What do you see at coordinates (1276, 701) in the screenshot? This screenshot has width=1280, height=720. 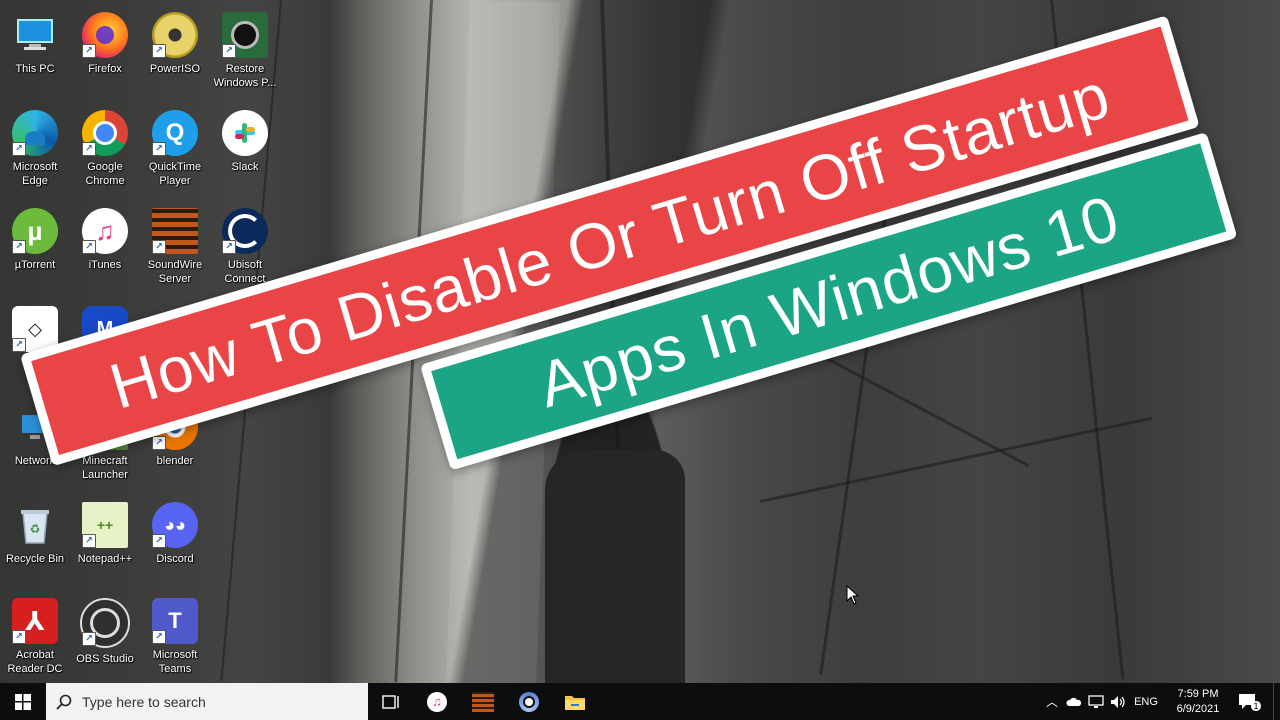 I see `show-desktop-button` at bounding box center [1276, 701].